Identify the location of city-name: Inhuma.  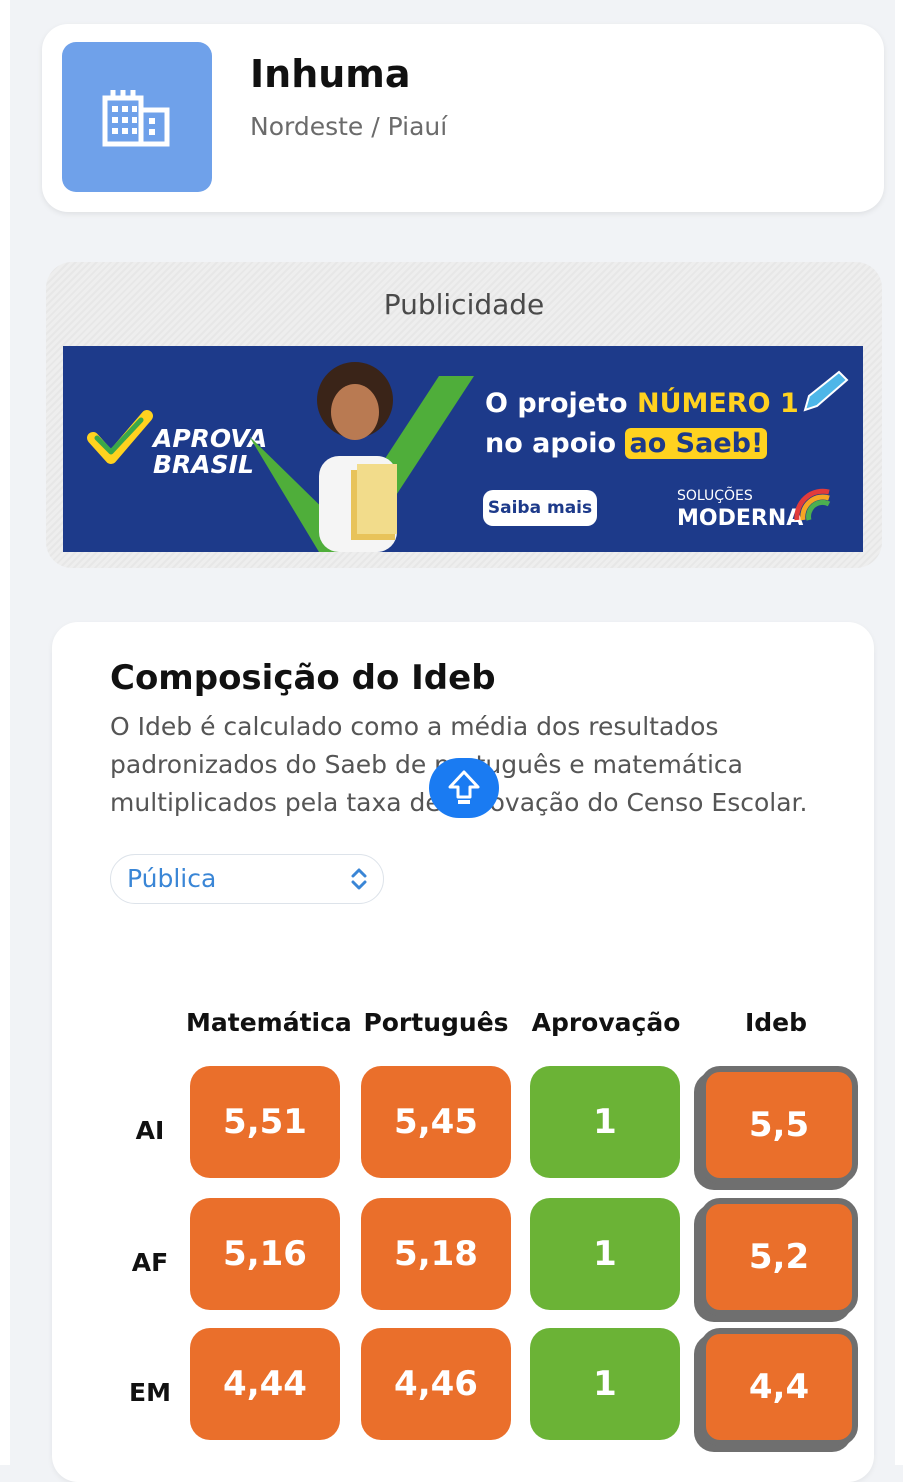
(330, 74).